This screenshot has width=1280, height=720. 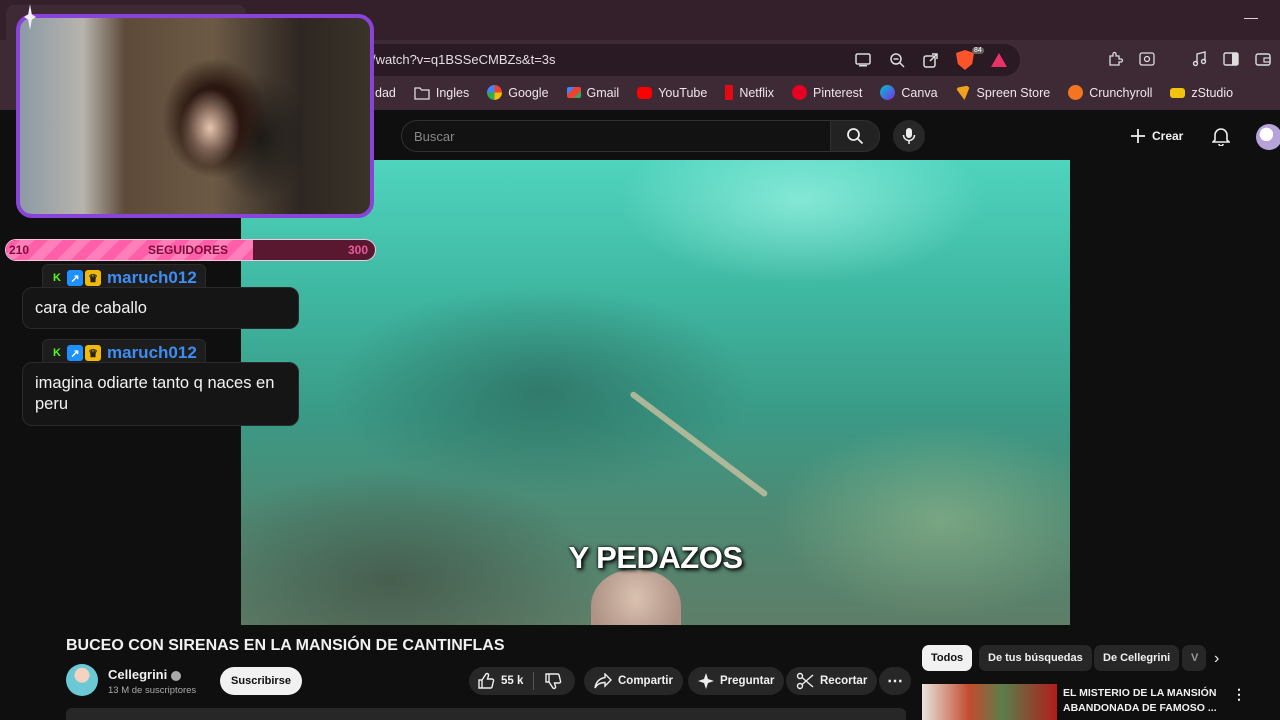 I want to click on sidebar-icon, so click(x=1231, y=59).